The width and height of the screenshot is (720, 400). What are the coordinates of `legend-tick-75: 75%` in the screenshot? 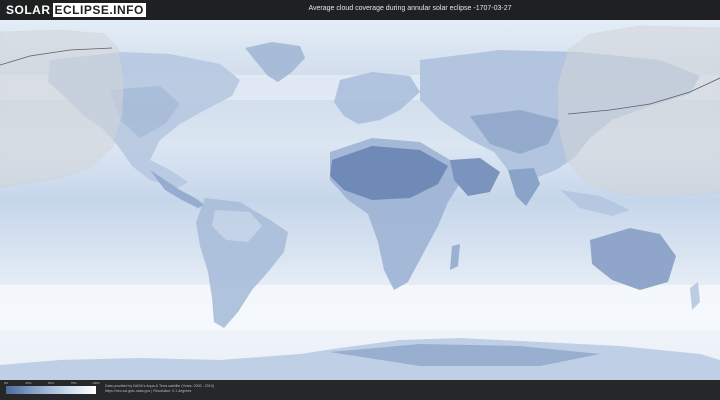 It's located at (73, 383).